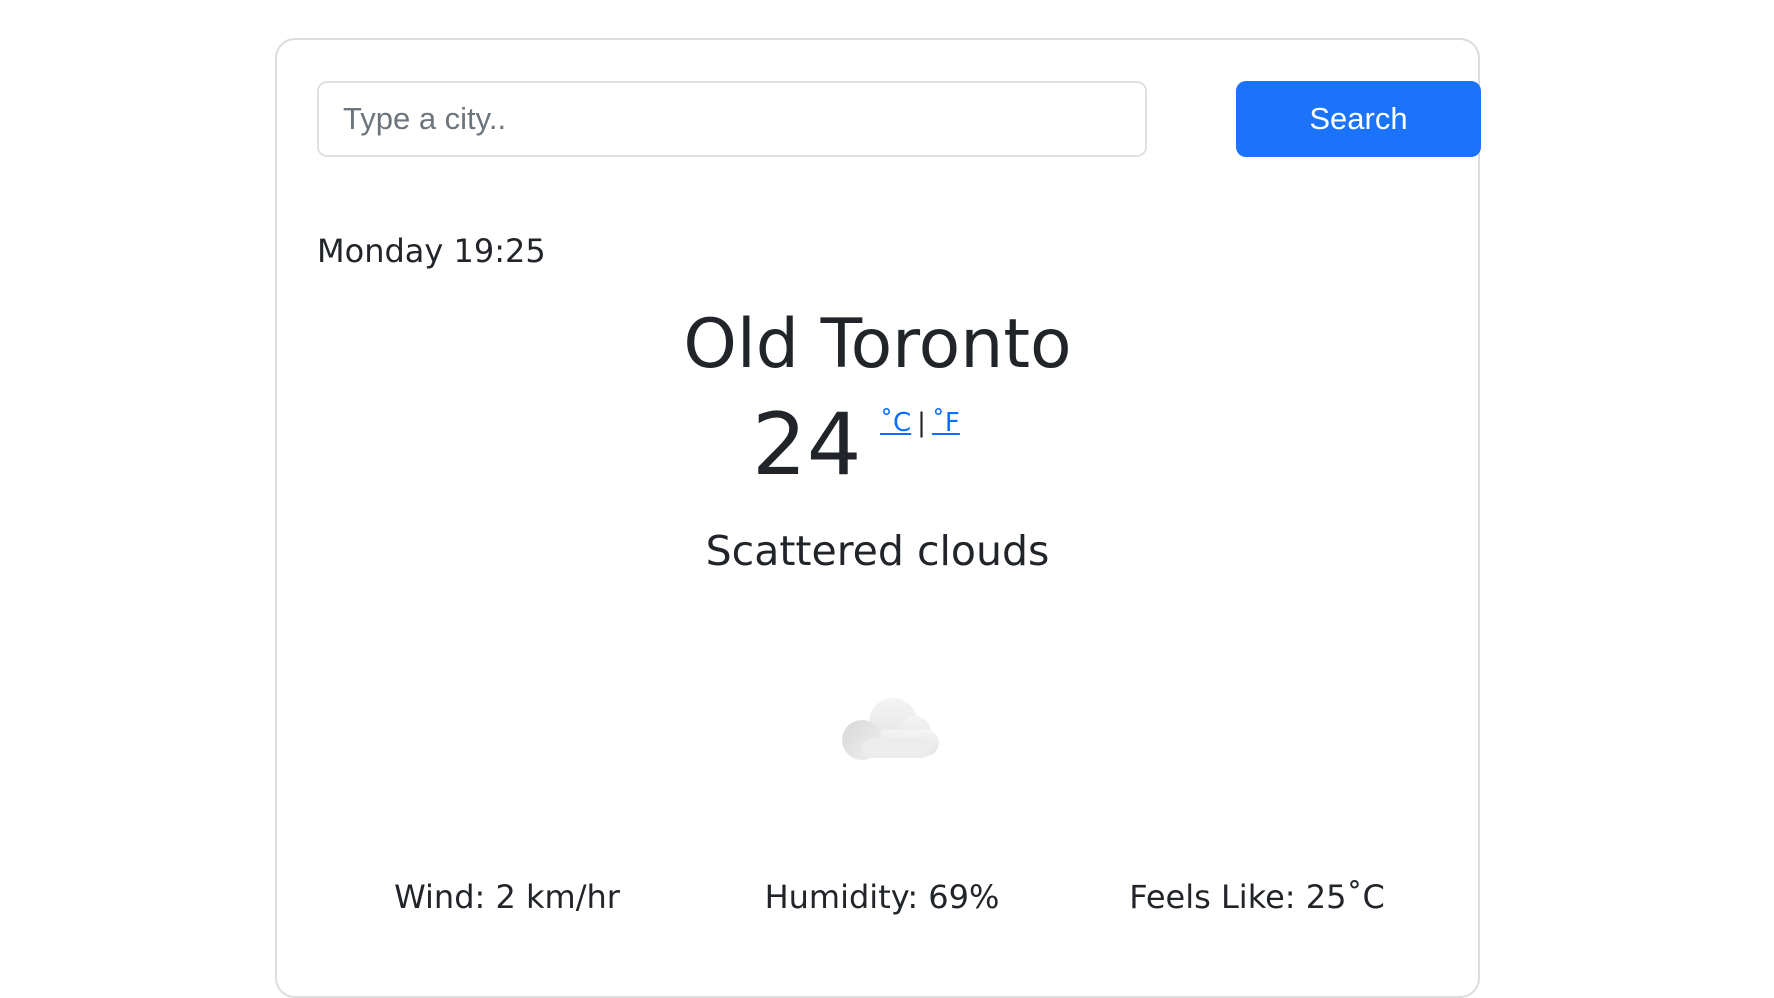 The height and width of the screenshot is (998, 1774). What do you see at coordinates (807, 445) in the screenshot?
I see `temperature-value: 24` at bounding box center [807, 445].